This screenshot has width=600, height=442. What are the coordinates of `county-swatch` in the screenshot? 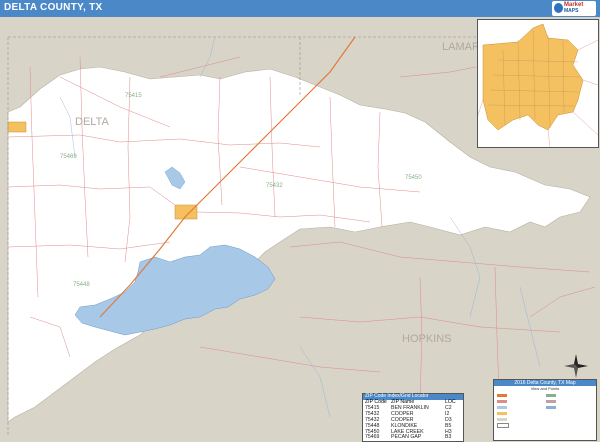 It's located at (503, 425).